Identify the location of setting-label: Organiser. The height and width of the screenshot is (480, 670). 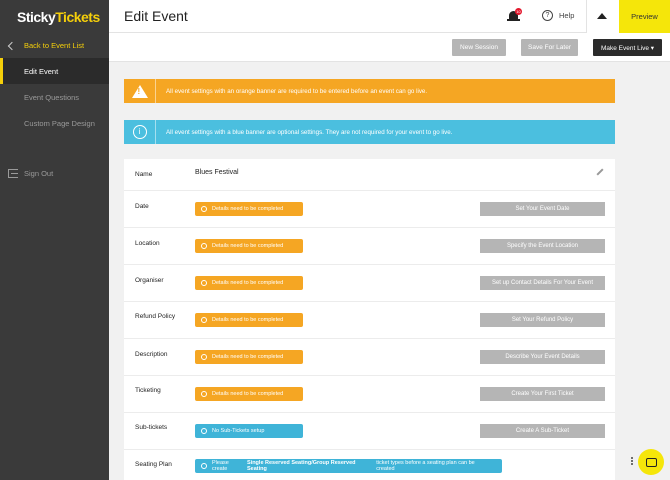
(149, 280).